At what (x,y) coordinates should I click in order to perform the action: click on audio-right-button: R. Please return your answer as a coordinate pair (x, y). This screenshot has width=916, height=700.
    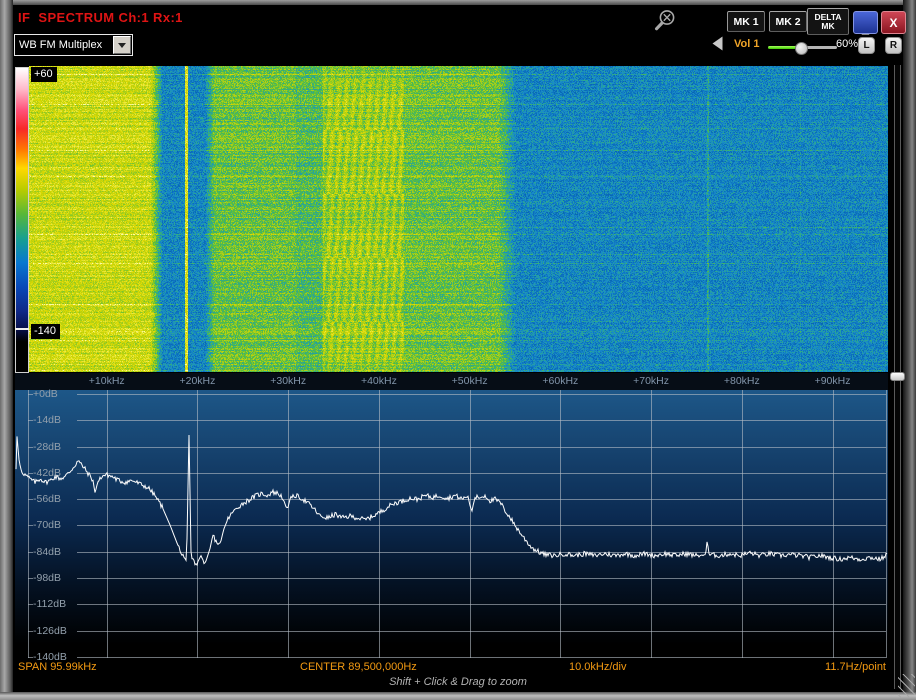
    Looking at the image, I should click on (893, 45).